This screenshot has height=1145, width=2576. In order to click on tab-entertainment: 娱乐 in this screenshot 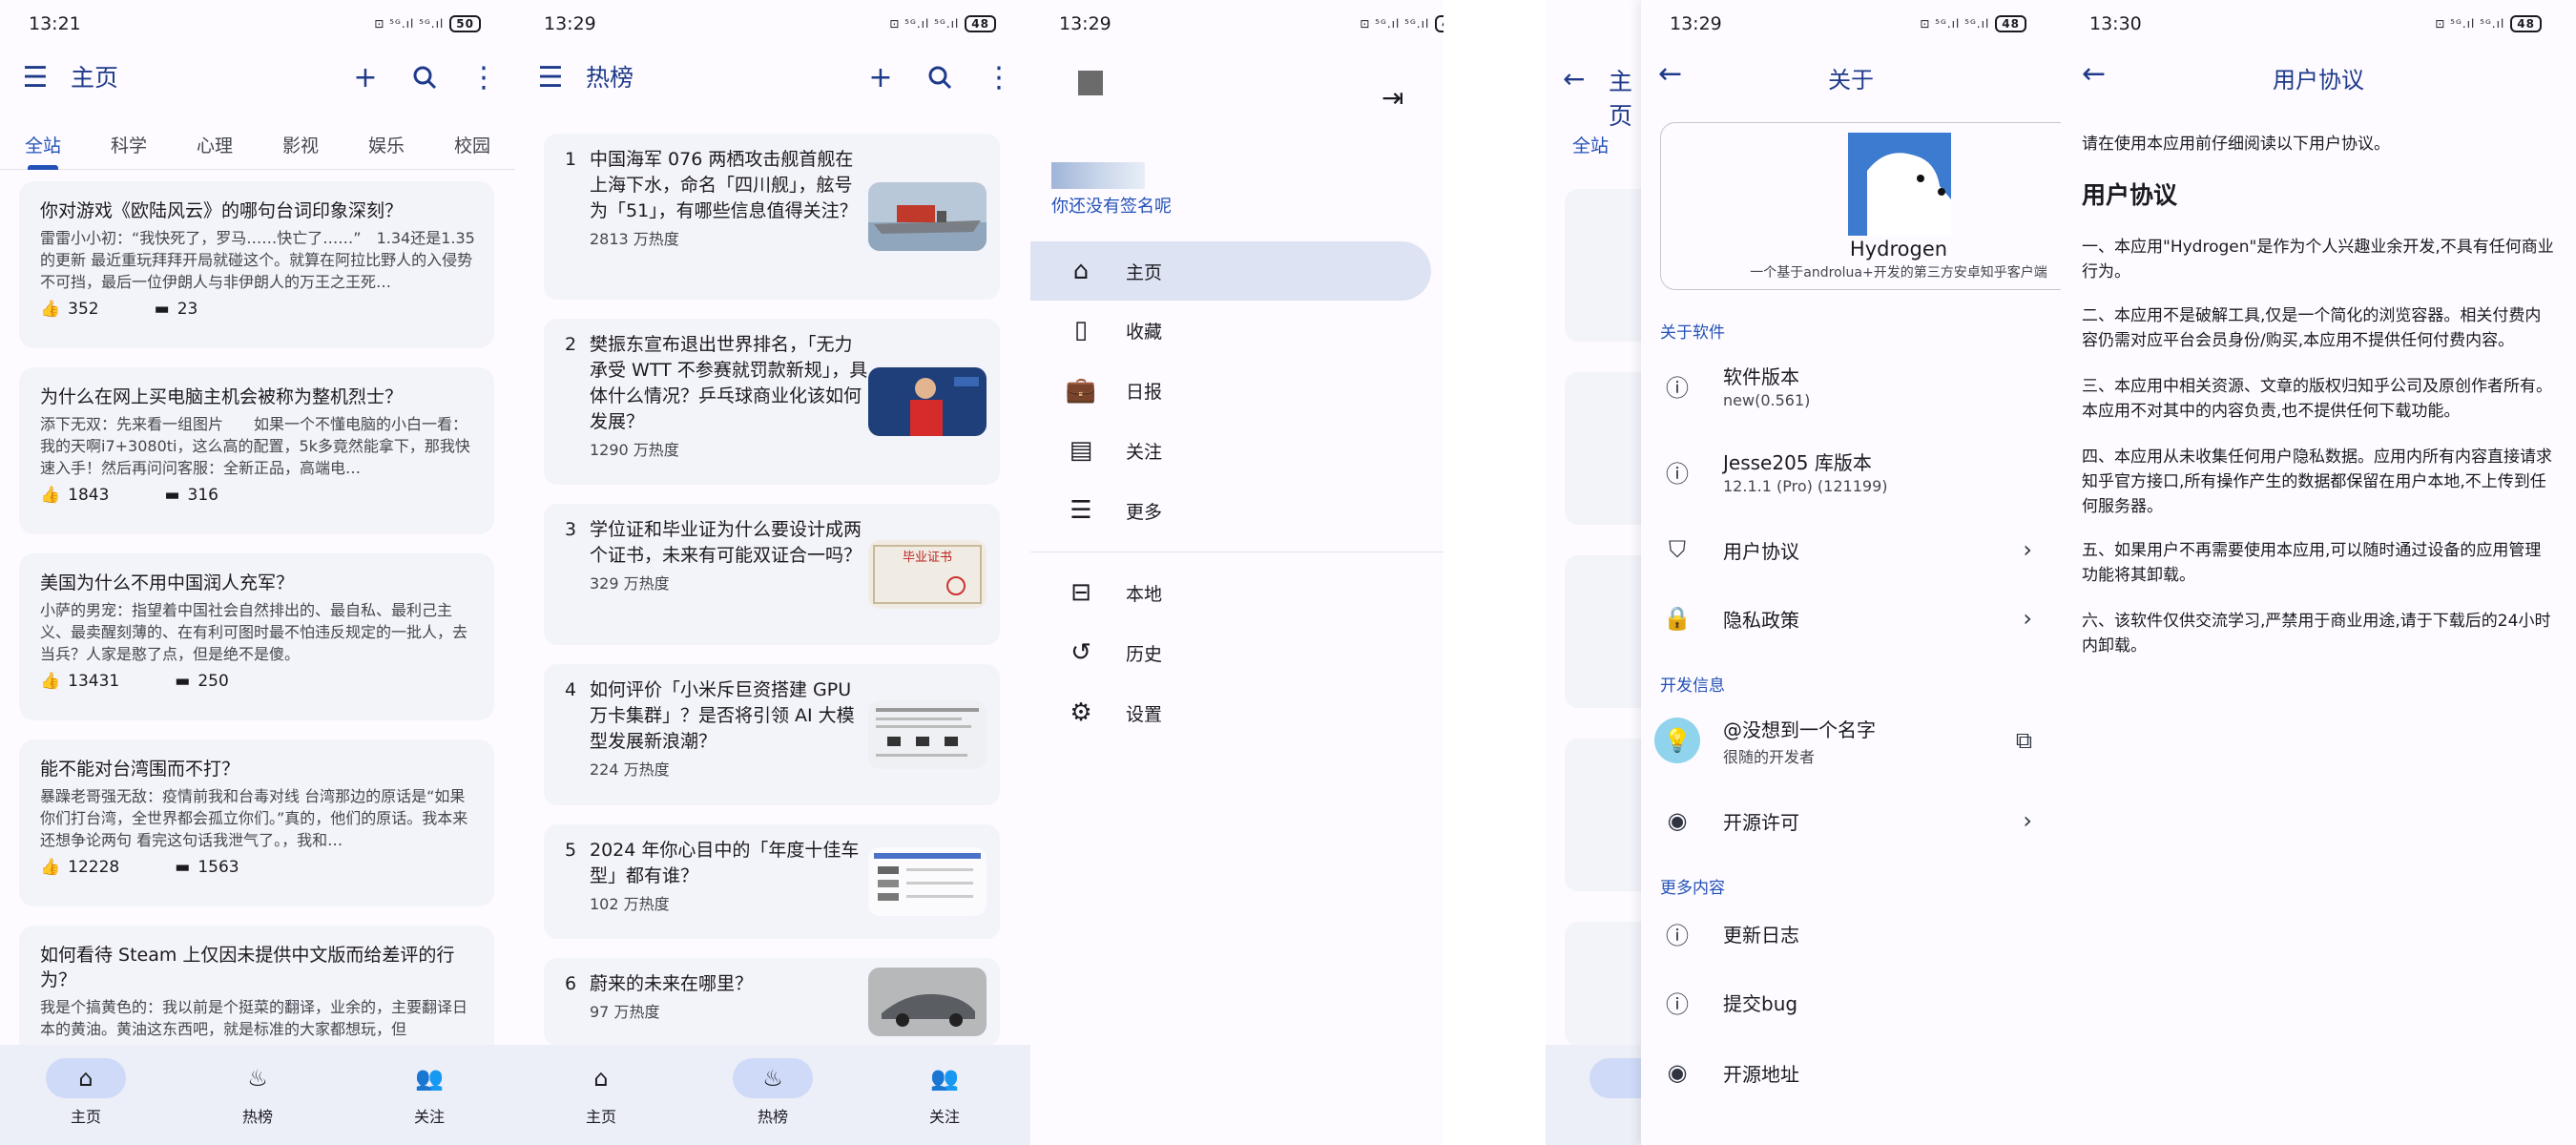, I will do `click(386, 142)`.